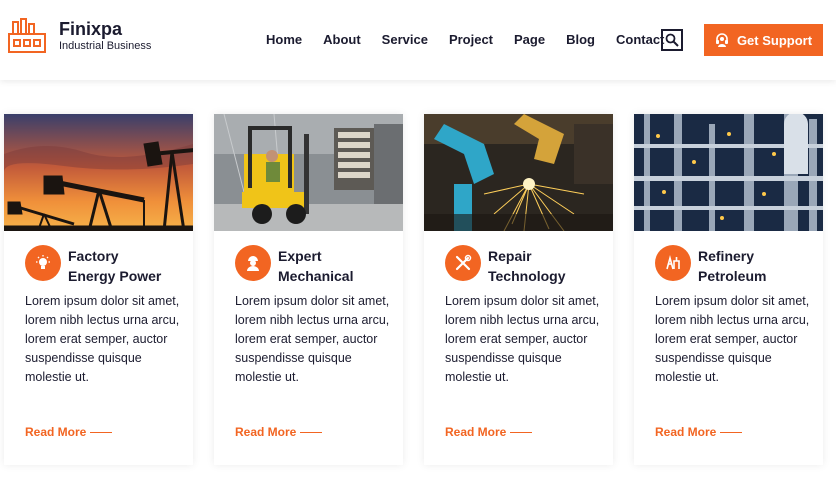 The width and height of the screenshot is (836, 484). Describe the element at coordinates (315, 266) in the screenshot. I see `card-title: Expert Mechanical` at that location.